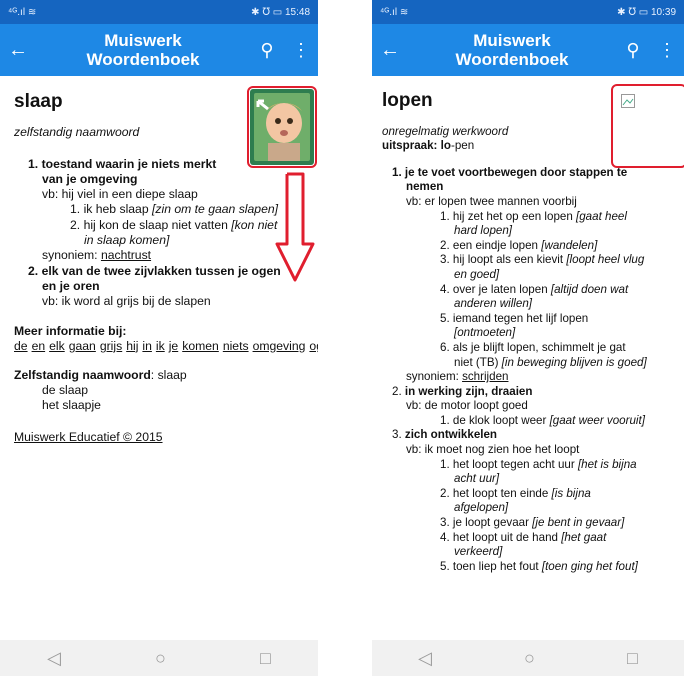  What do you see at coordinates (574, 362) in the screenshot?
I see `gloss: [in beweging blijven is goed]` at bounding box center [574, 362].